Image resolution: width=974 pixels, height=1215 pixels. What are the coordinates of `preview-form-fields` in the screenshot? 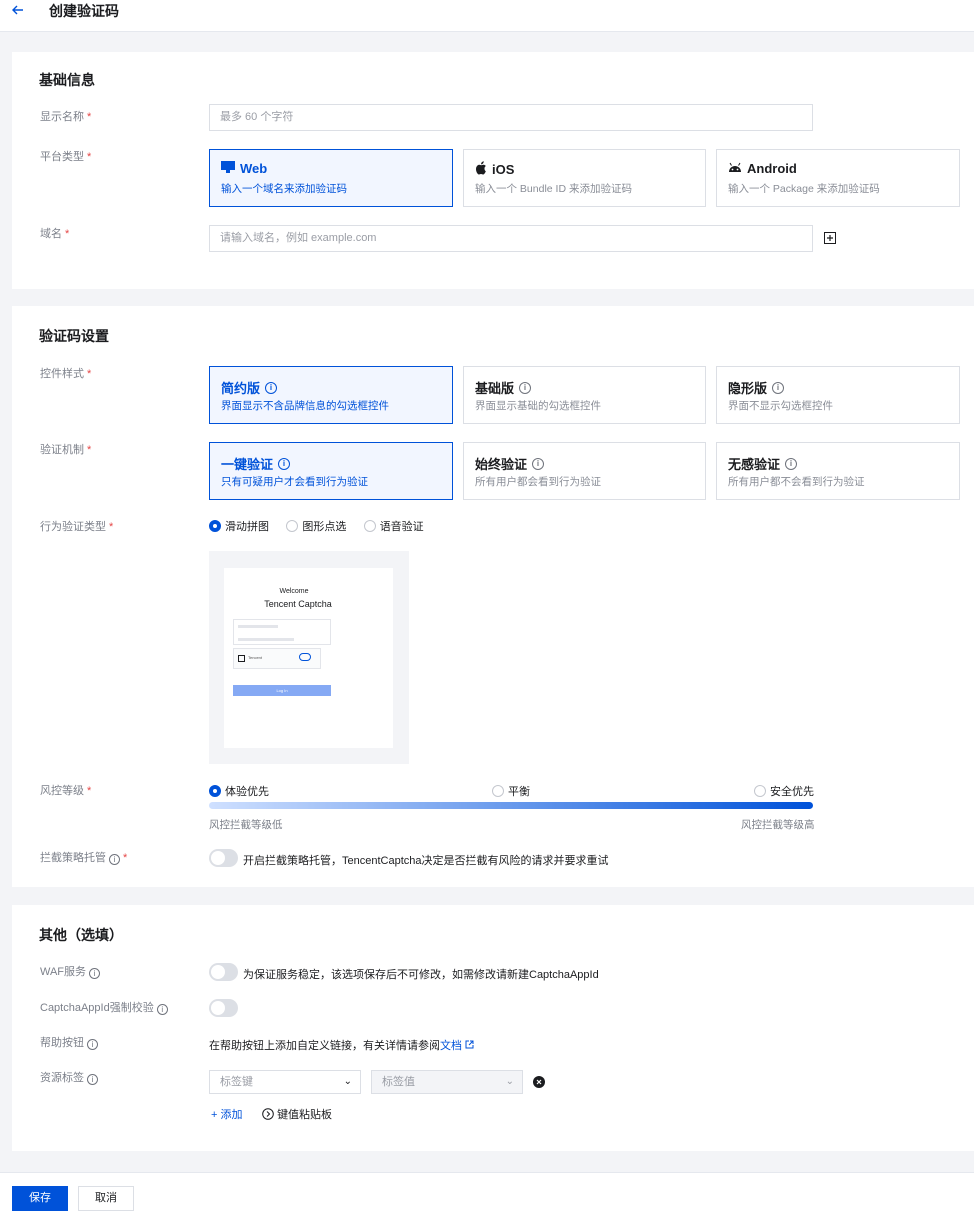 It's located at (282, 632).